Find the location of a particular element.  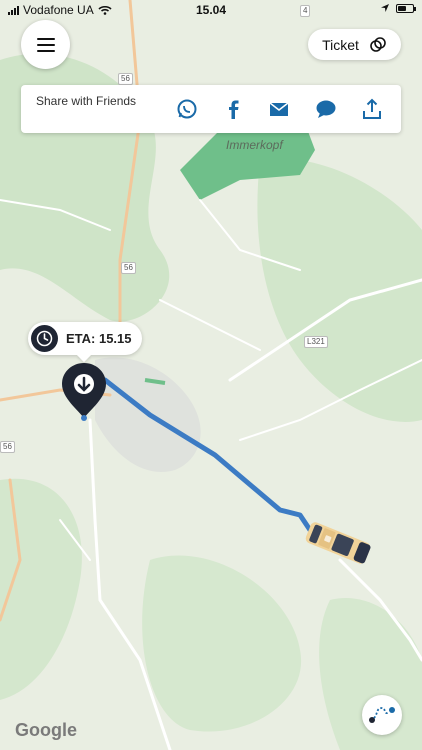

place-label: Immerkopf is located at coordinates (254, 145).